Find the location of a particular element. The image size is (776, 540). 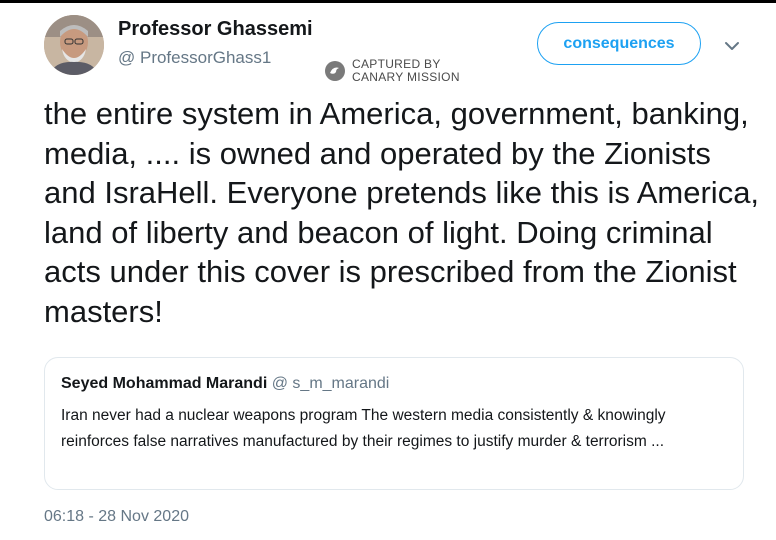

quoted-author-name: Seyed Mohammad Marandi is located at coordinates (164, 383).